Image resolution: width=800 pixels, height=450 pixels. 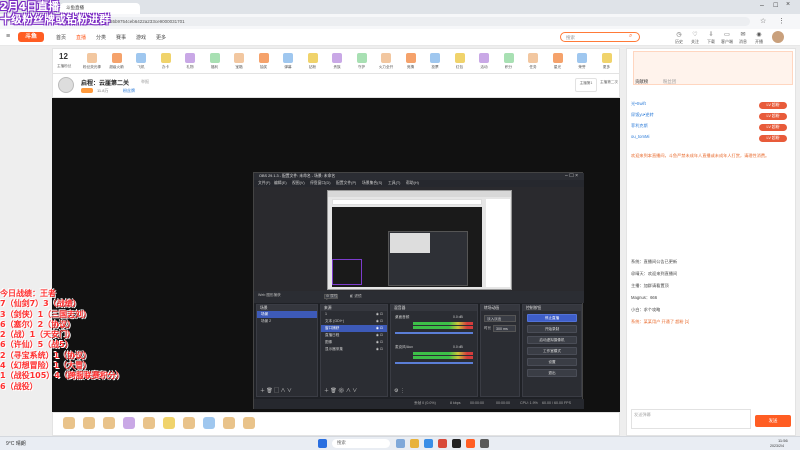 What do you see at coordinates (412, 183) in the screenshot?
I see `obs-menu-help: 帮助(H)` at bounding box center [412, 183].